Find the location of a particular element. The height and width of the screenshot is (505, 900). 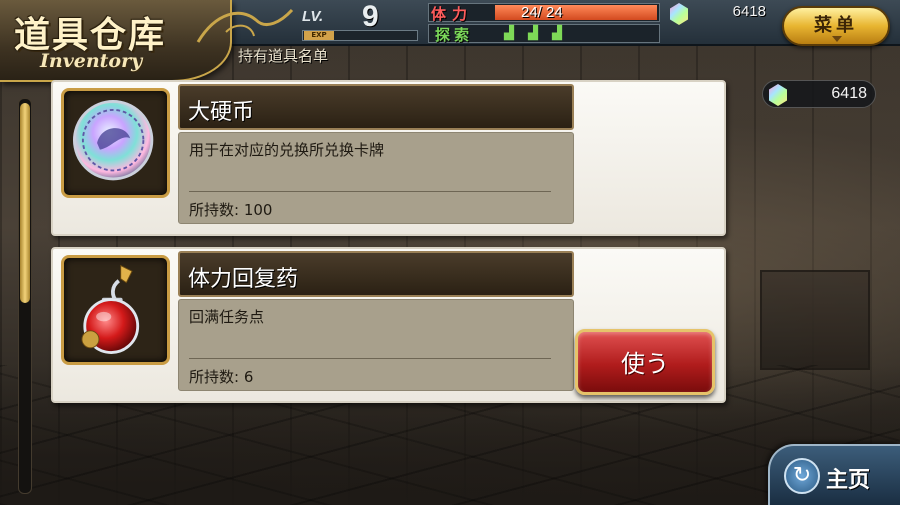

scrollbar is located at coordinates (25, 296).